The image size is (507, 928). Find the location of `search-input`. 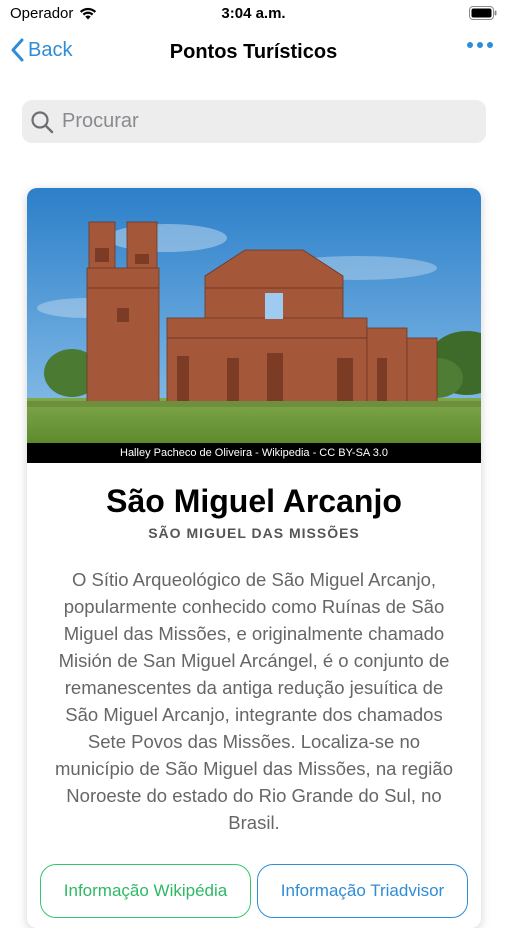

search-input is located at coordinates (262, 121).